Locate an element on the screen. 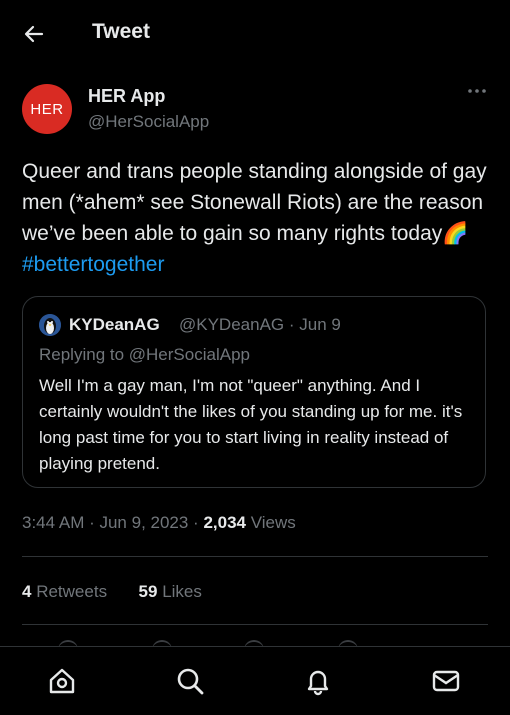  retweets-count: 4 is located at coordinates (27, 591).